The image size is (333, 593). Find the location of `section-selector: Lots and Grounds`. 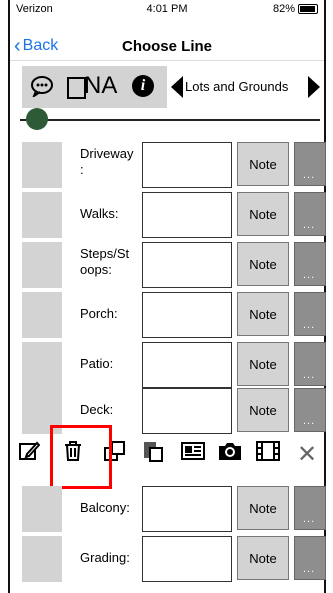

section-selector: Lots and Grounds is located at coordinates (244, 87).